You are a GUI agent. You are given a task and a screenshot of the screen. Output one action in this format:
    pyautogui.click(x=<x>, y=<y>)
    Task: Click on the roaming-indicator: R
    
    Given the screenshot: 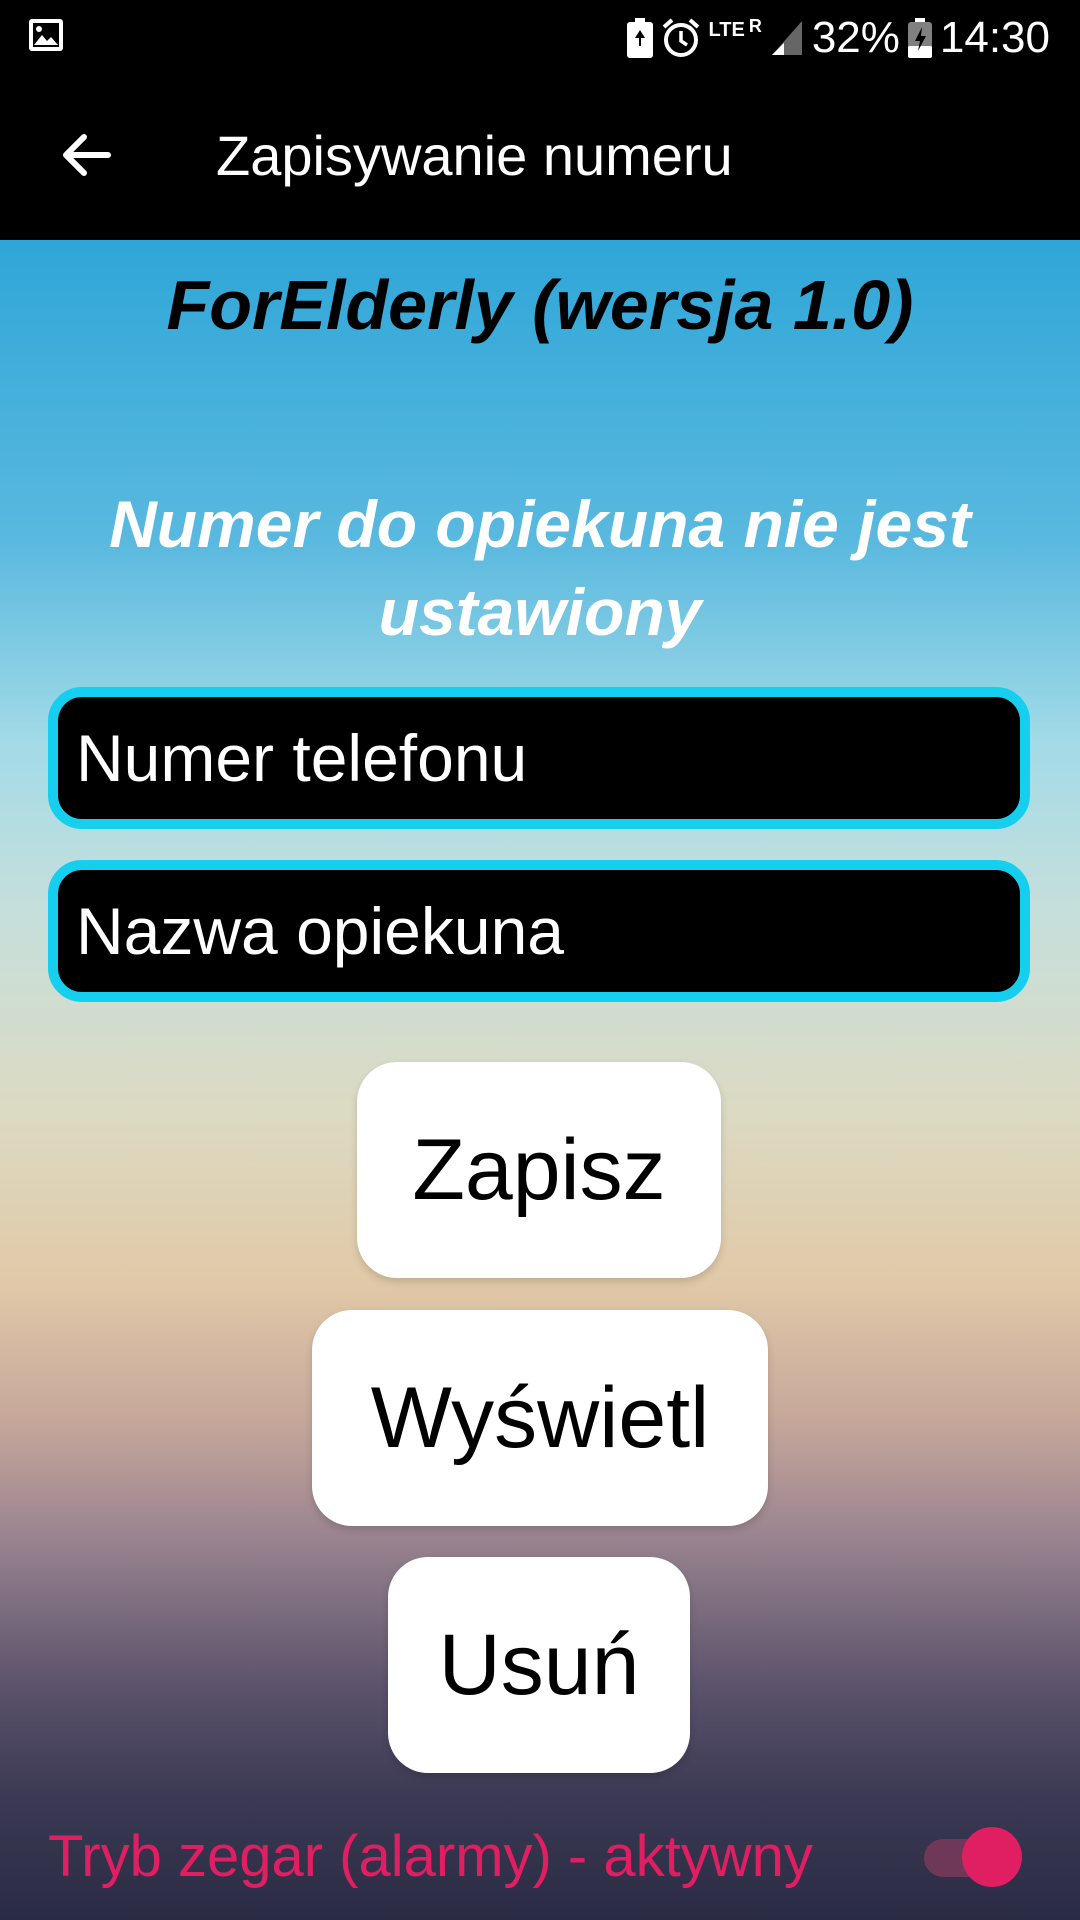 What is the action you would take?
    pyautogui.click(x=755, y=25)
    